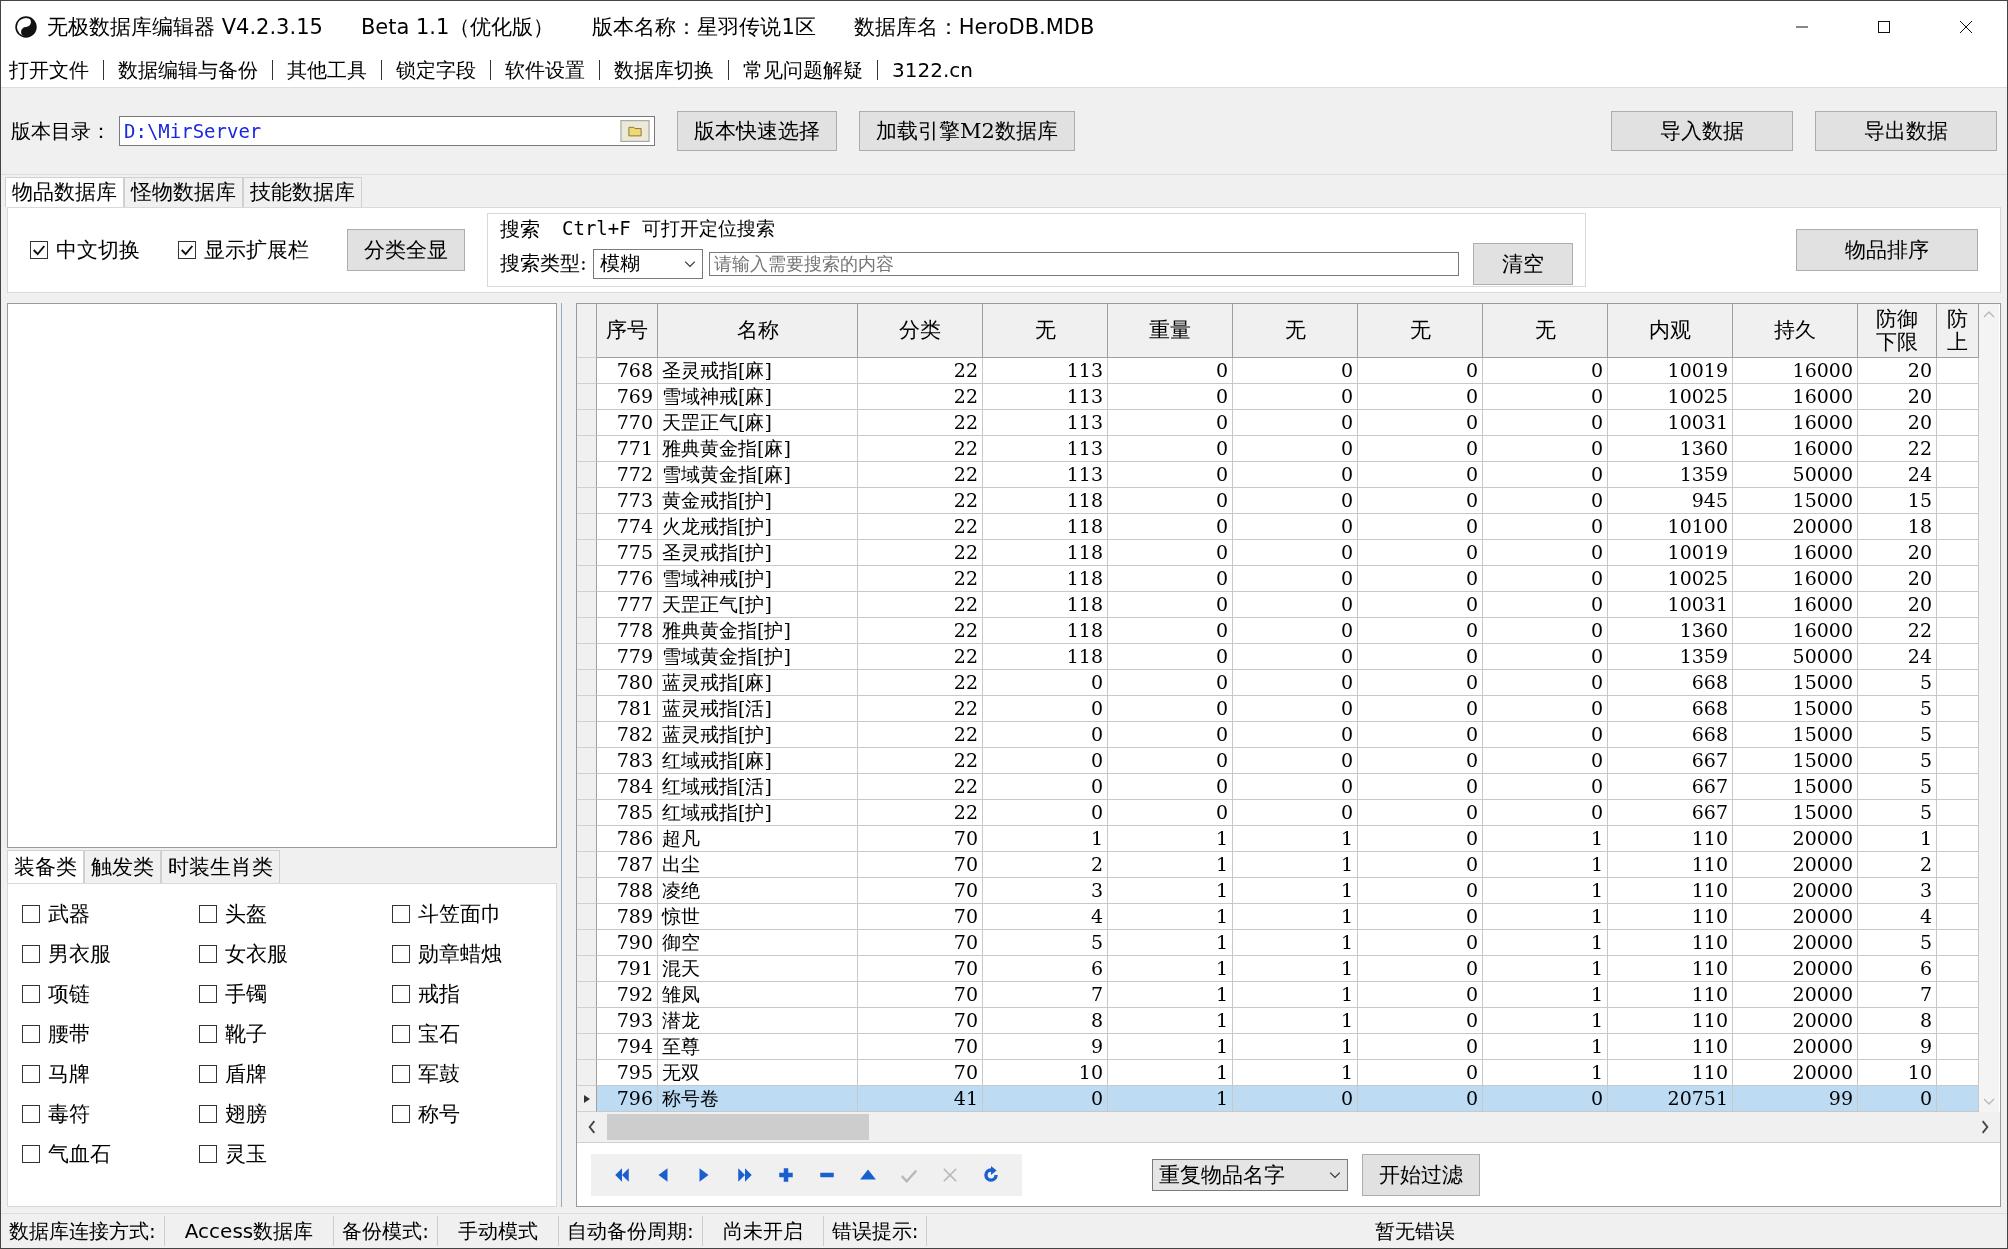 The width and height of the screenshot is (2008, 1249). What do you see at coordinates (185, 27) in the screenshot?
I see `window-title: 无极数据库编辑器 V4.2.3.15` at bounding box center [185, 27].